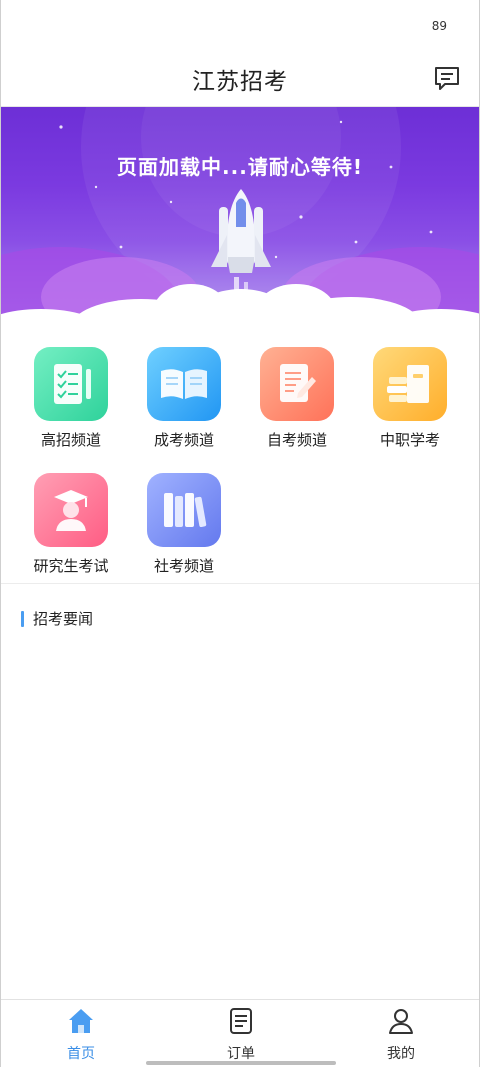 This screenshot has width=480, height=1067. What do you see at coordinates (71, 384) in the screenshot?
I see `checklist-icon` at bounding box center [71, 384].